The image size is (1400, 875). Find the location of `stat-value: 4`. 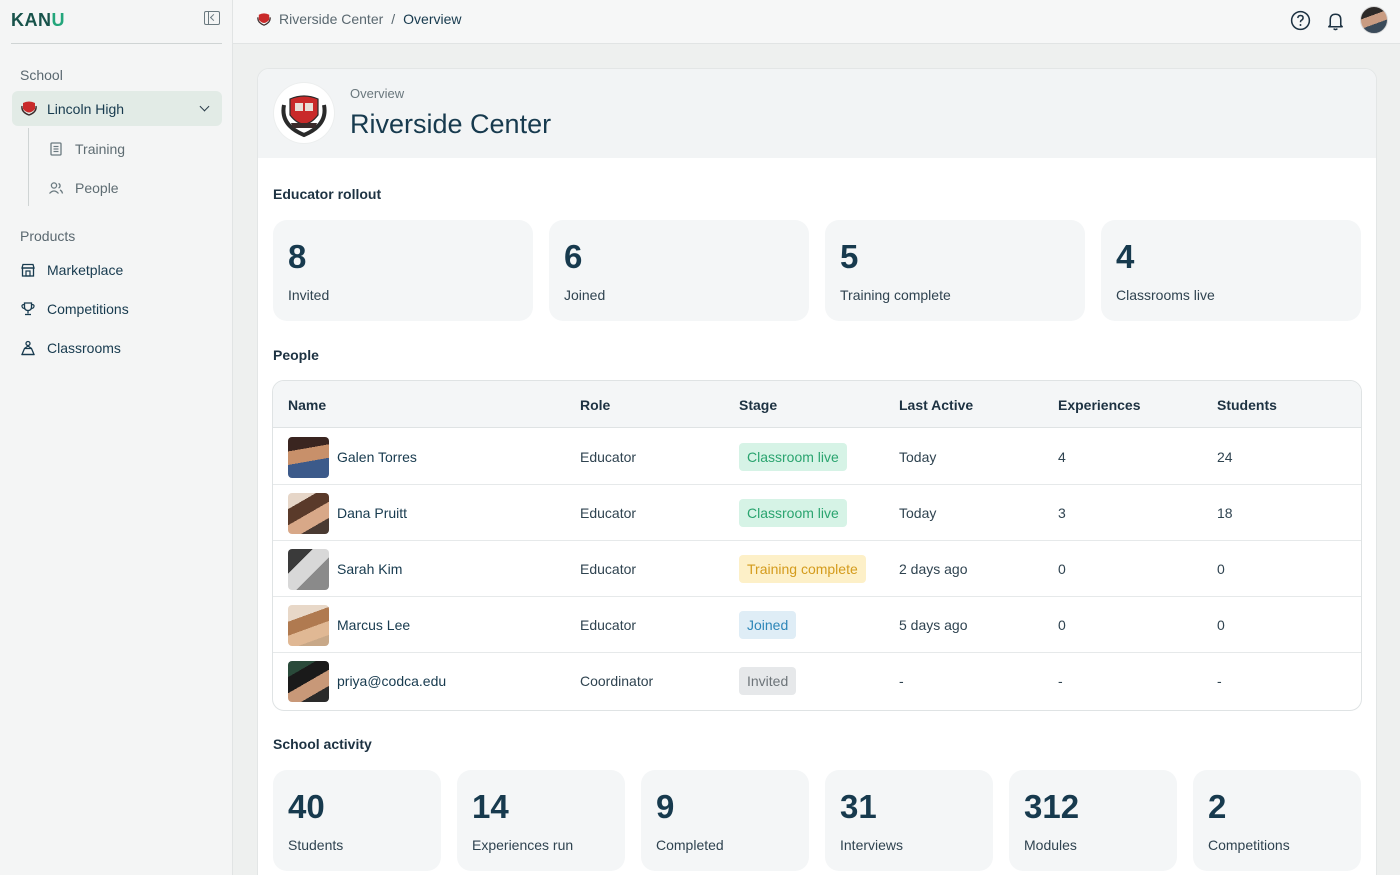

stat-value: 4 is located at coordinates (1125, 256).